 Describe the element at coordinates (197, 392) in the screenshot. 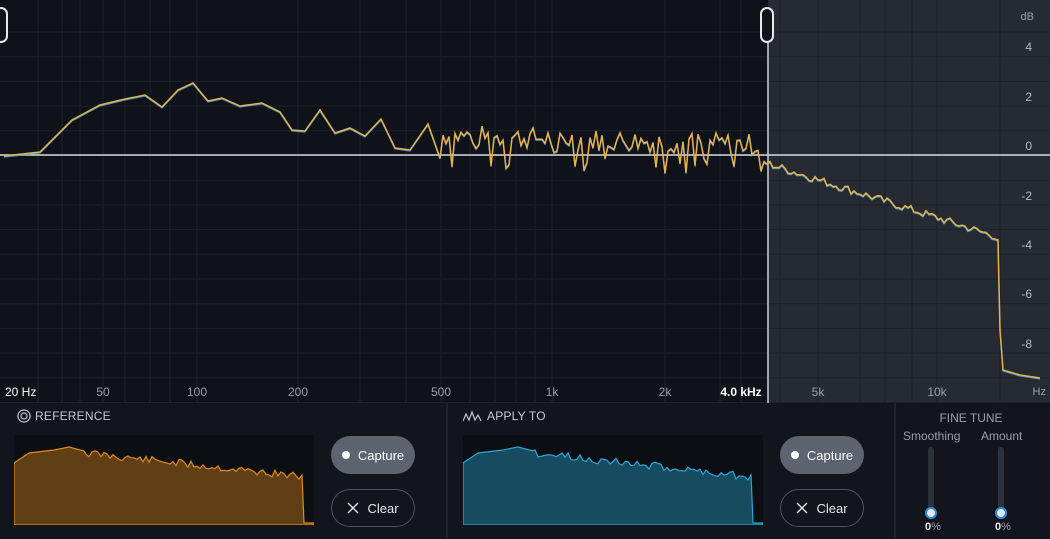

I see `freq-label-100: 100` at that location.